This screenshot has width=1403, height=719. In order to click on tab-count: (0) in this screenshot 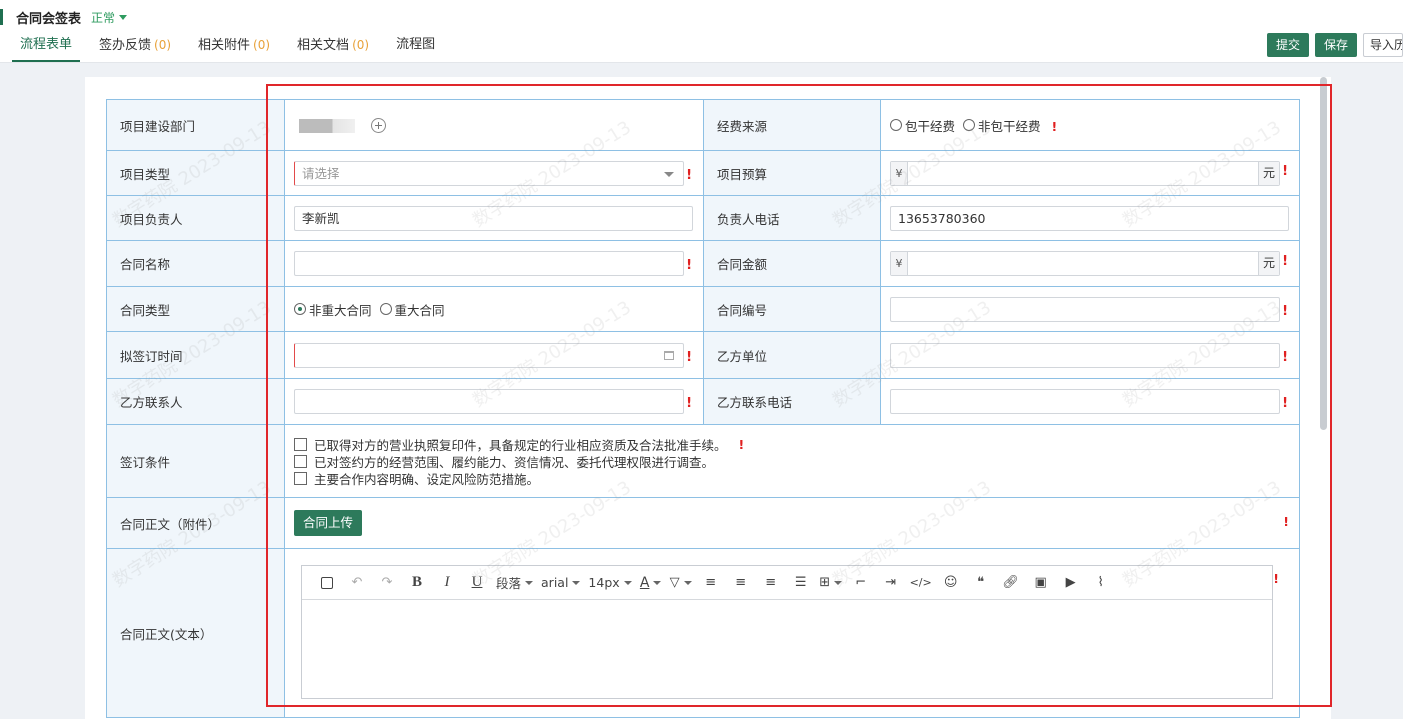, I will do `click(262, 45)`.